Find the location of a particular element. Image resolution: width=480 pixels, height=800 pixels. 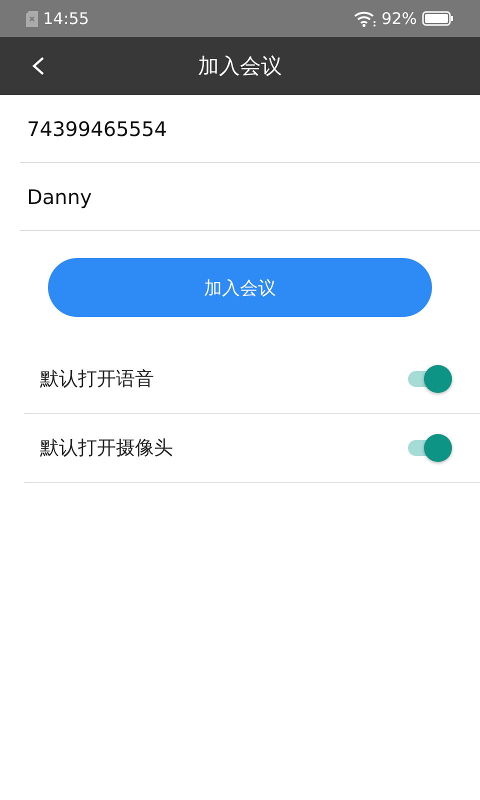

setting-label: 默认打开语音 is located at coordinates (96, 379).